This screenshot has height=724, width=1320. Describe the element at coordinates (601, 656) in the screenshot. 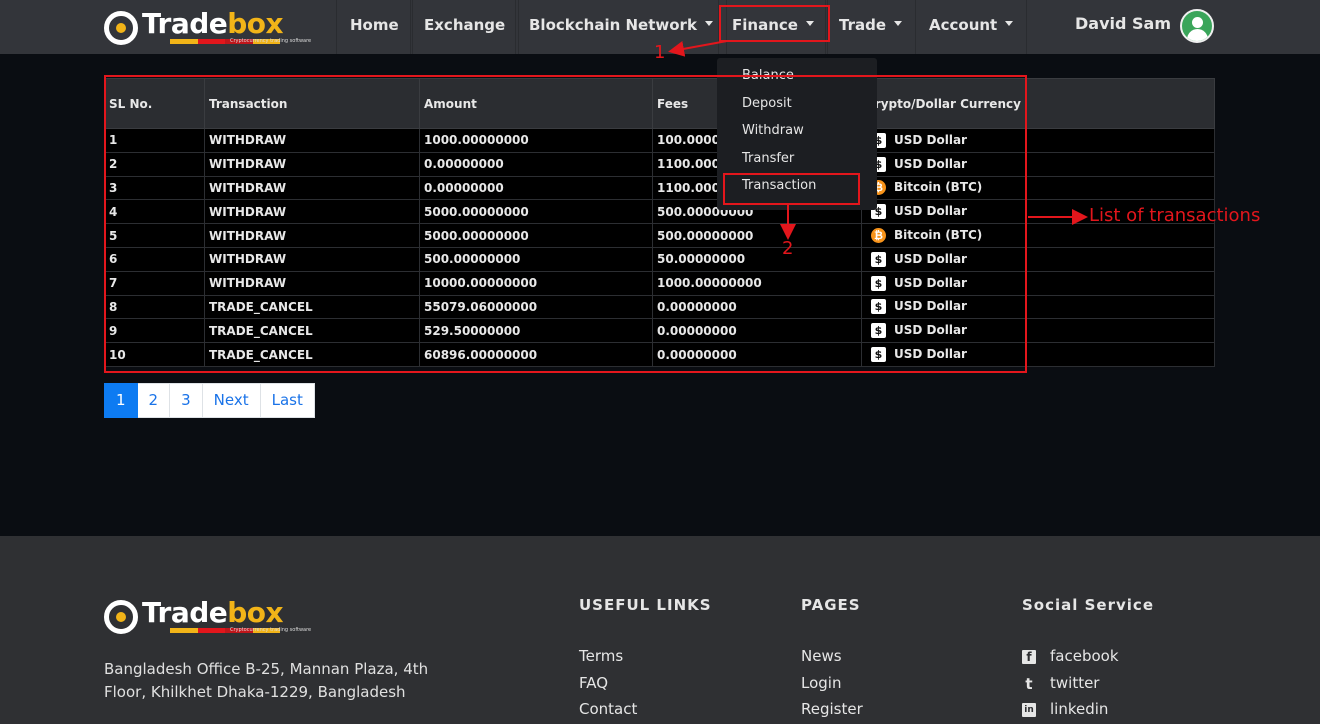

I see `footer-link-terms: Terms` at that location.